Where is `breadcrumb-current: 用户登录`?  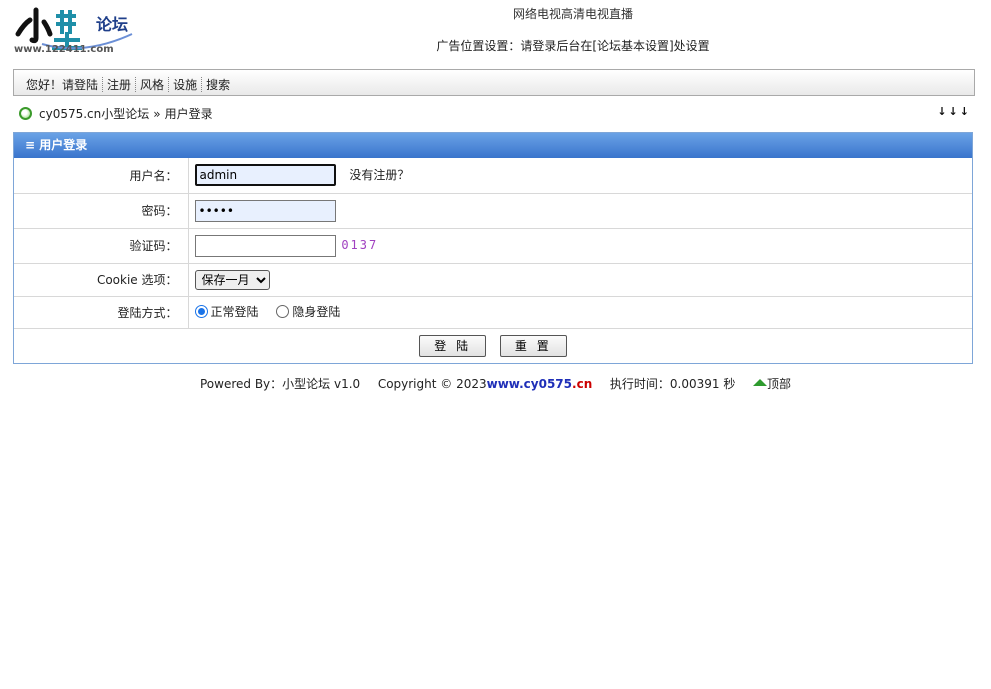 breadcrumb-current: 用户登录 is located at coordinates (188, 114).